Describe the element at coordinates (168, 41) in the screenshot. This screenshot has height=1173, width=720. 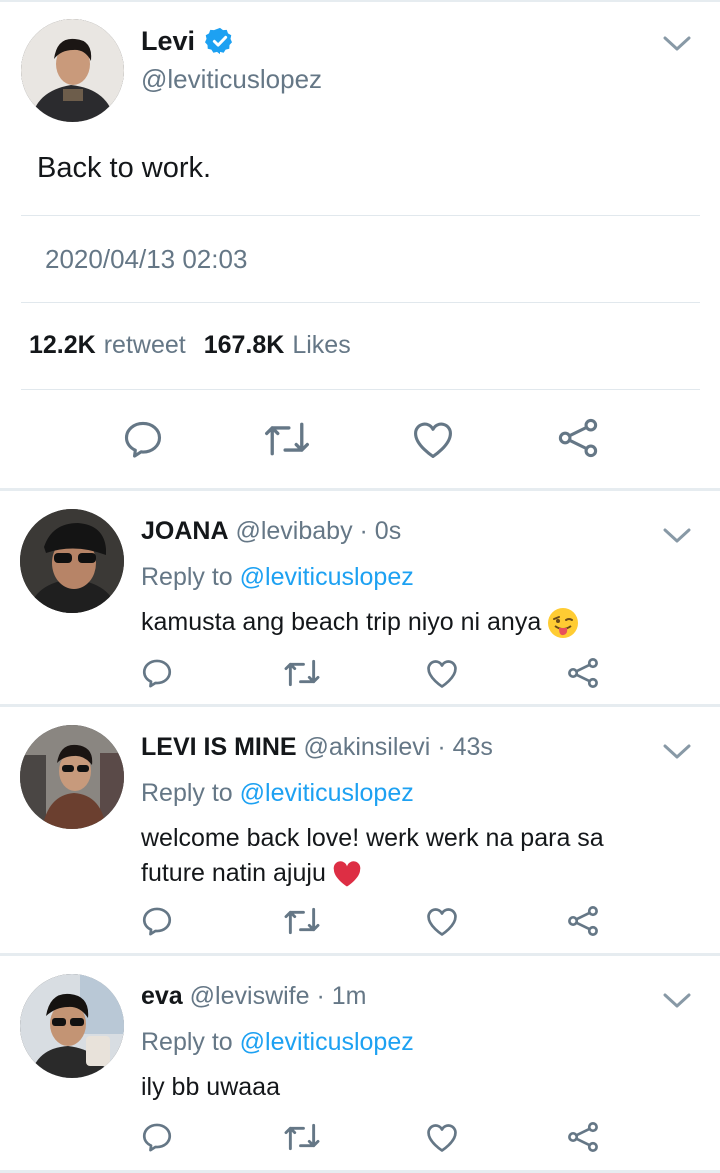
I see `author-name: Levi` at that location.